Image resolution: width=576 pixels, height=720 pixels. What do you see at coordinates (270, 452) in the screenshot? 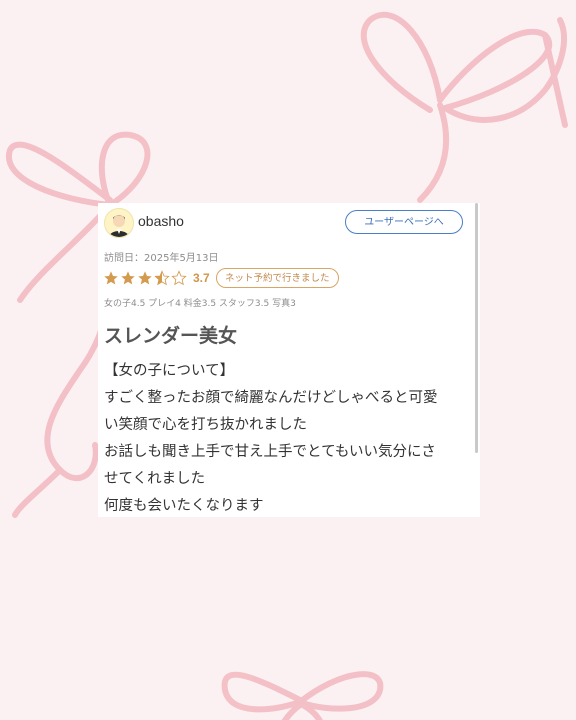
I see `review-body-line: お話しも聞き上手で甘え上手でとてもいい気分にさ` at bounding box center [270, 452].